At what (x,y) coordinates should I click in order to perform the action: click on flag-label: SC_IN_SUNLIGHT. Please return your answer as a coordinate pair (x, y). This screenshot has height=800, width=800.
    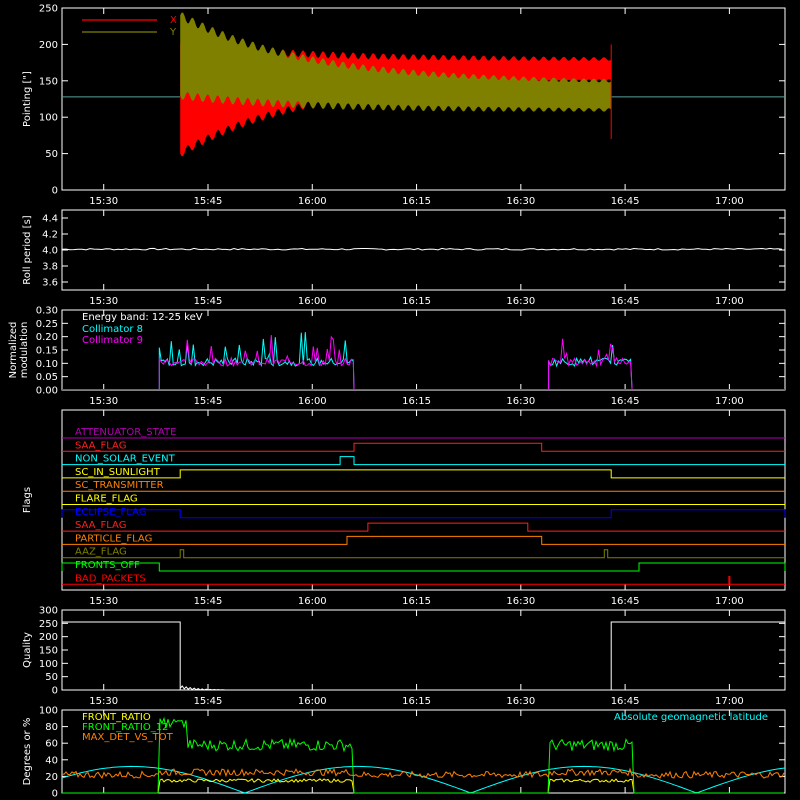
    Looking at the image, I should click on (118, 472).